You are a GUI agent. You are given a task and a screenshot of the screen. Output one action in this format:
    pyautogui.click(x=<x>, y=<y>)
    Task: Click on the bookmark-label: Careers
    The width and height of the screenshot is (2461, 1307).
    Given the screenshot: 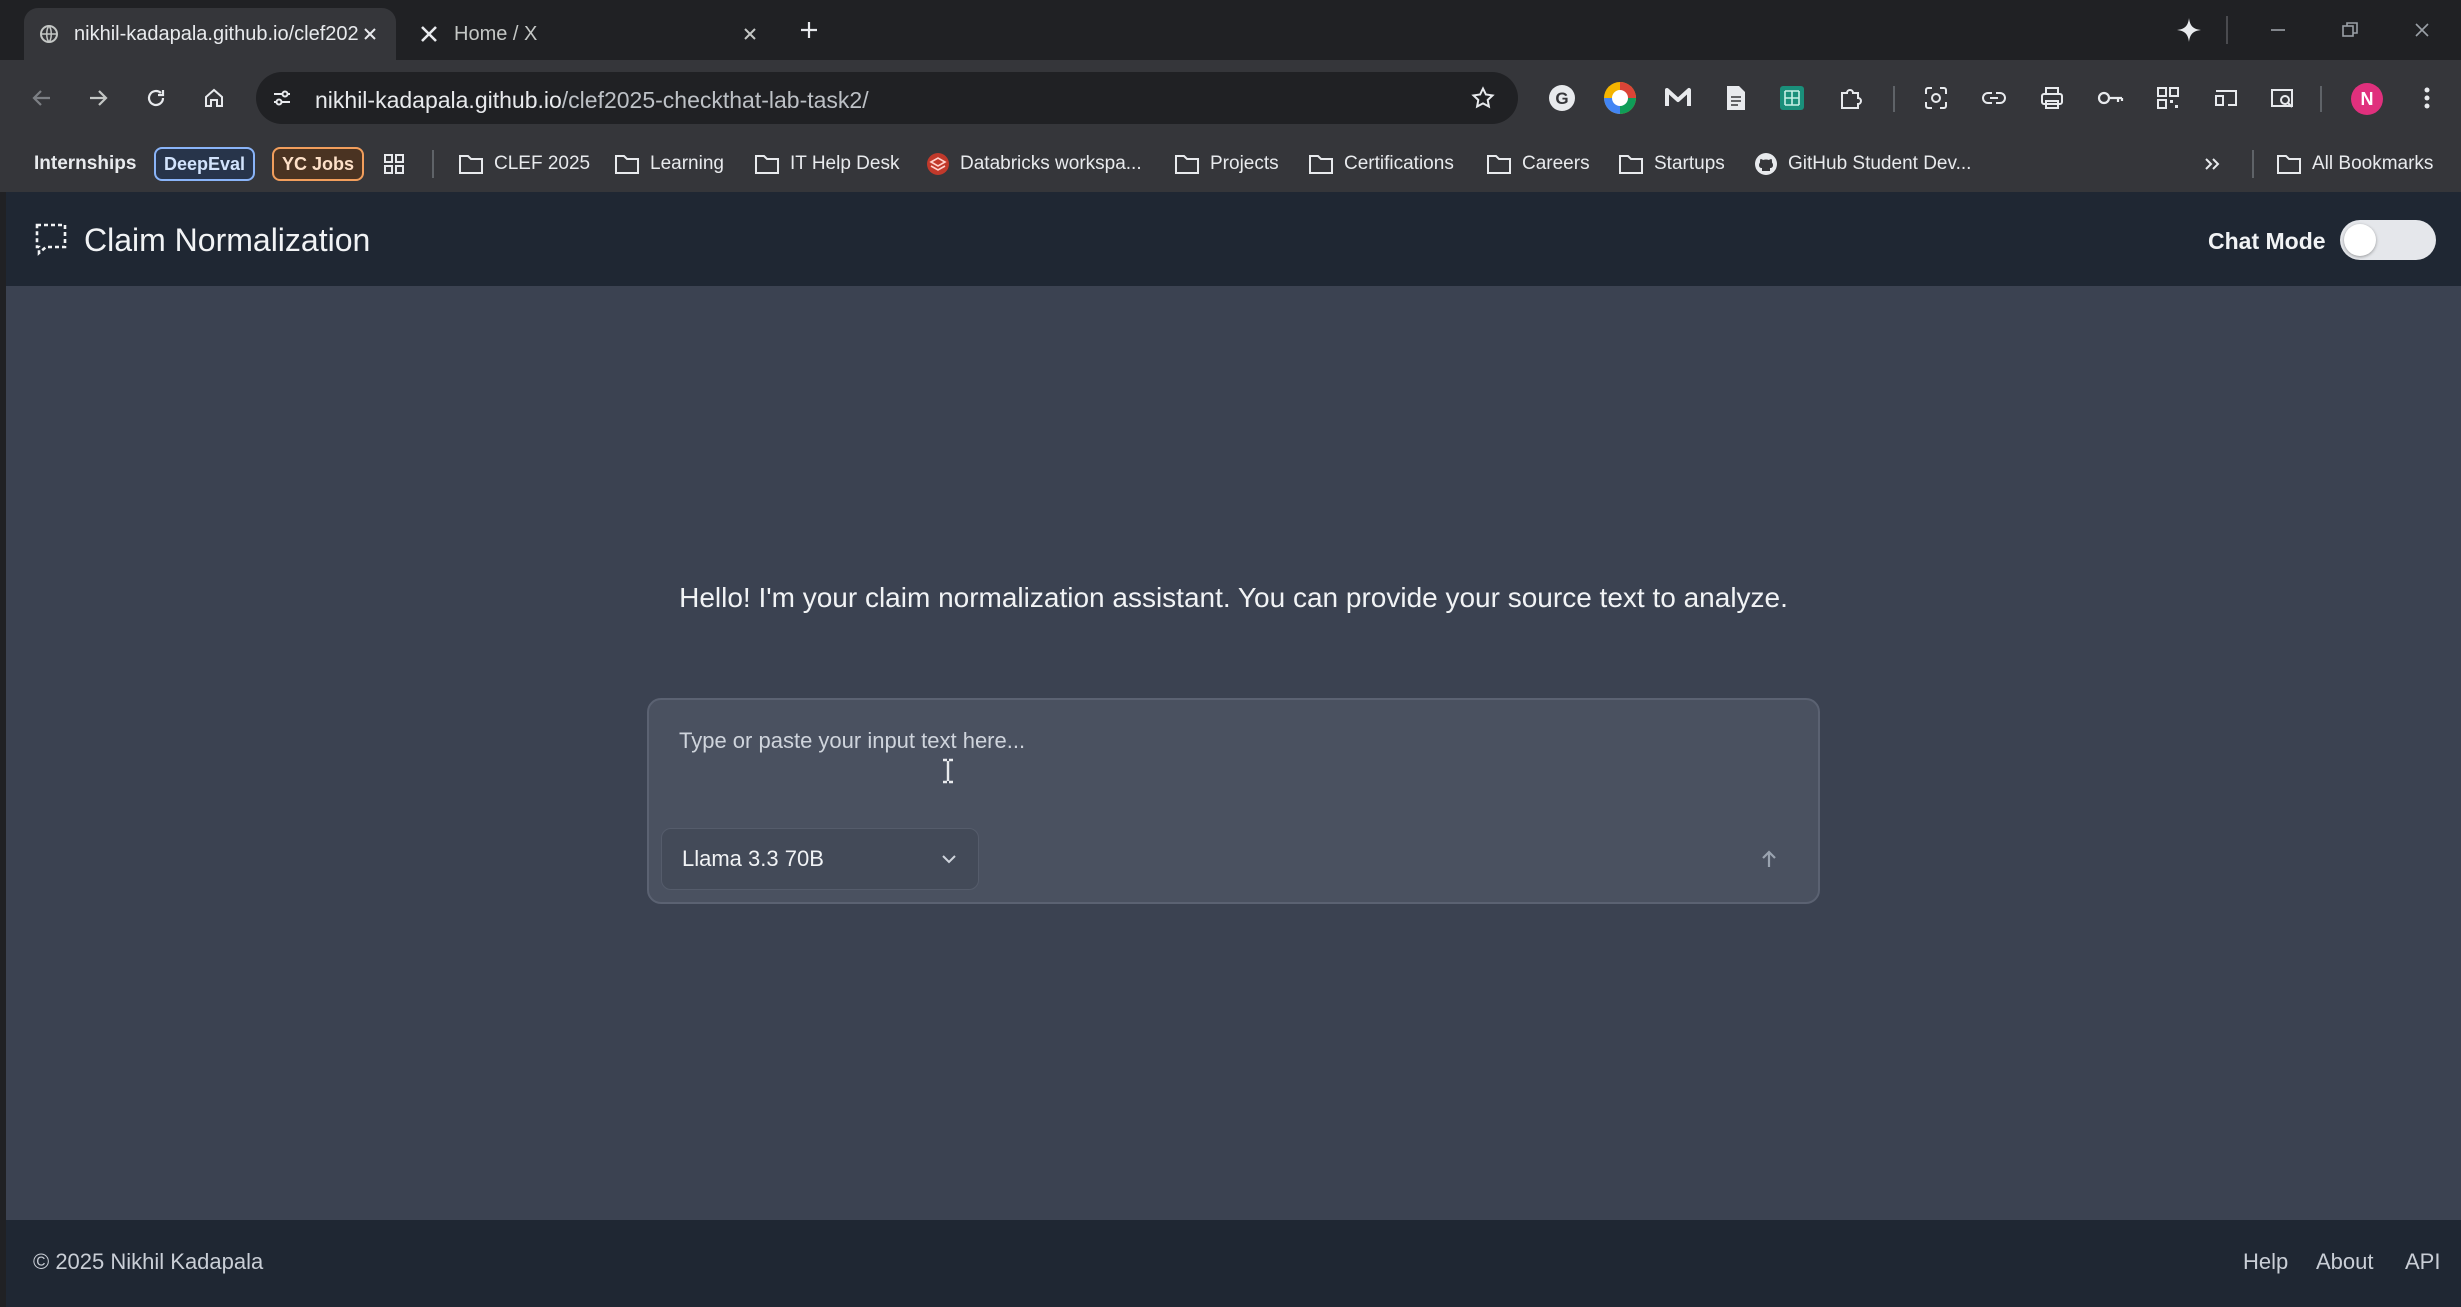 What is the action you would take?
    pyautogui.click(x=1556, y=163)
    